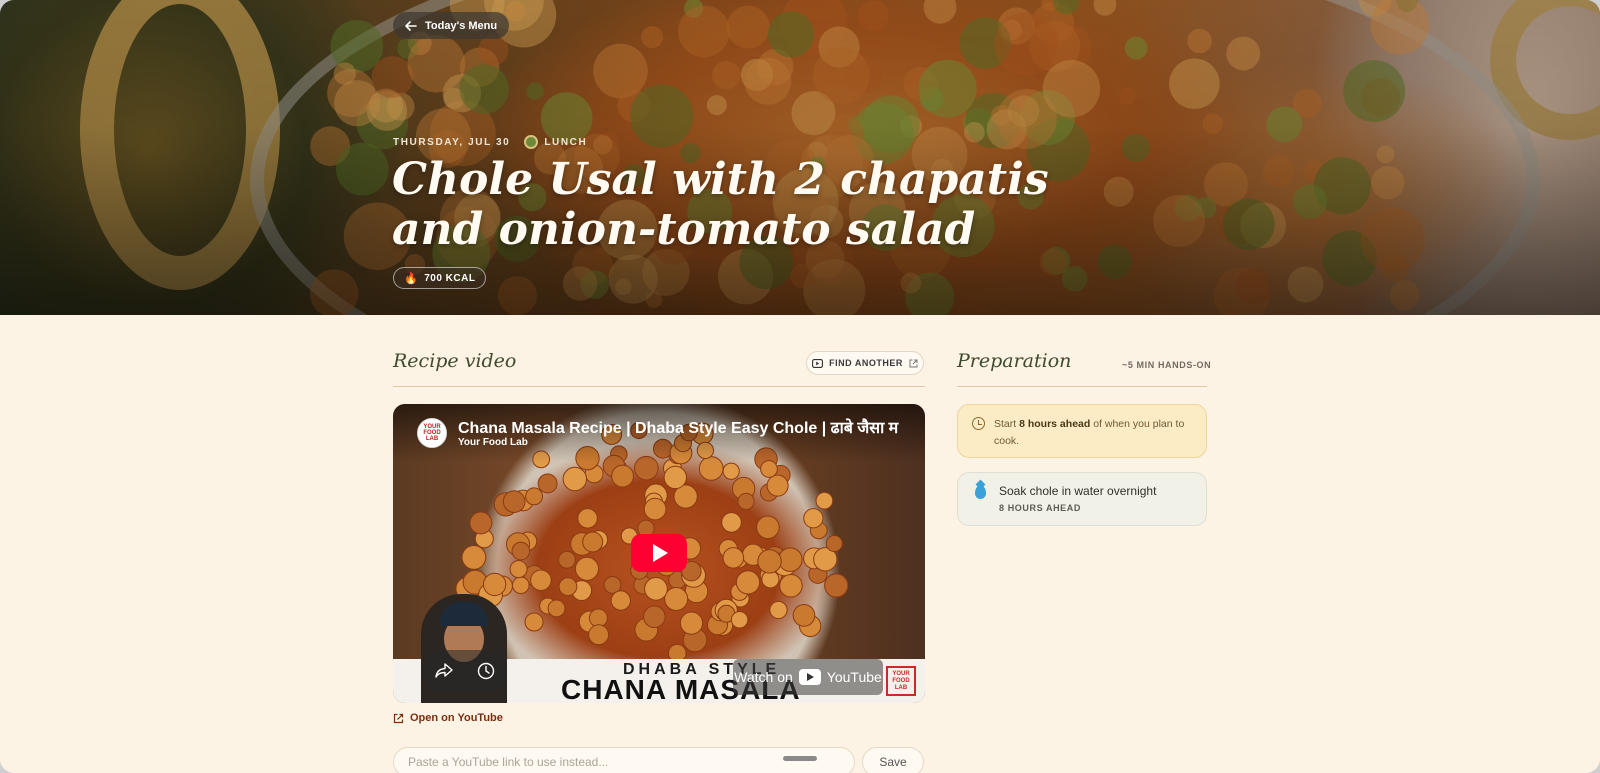 The height and width of the screenshot is (773, 1600). Describe the element at coordinates (1014, 361) in the screenshot. I see `preparation-heading: Preparation` at that location.